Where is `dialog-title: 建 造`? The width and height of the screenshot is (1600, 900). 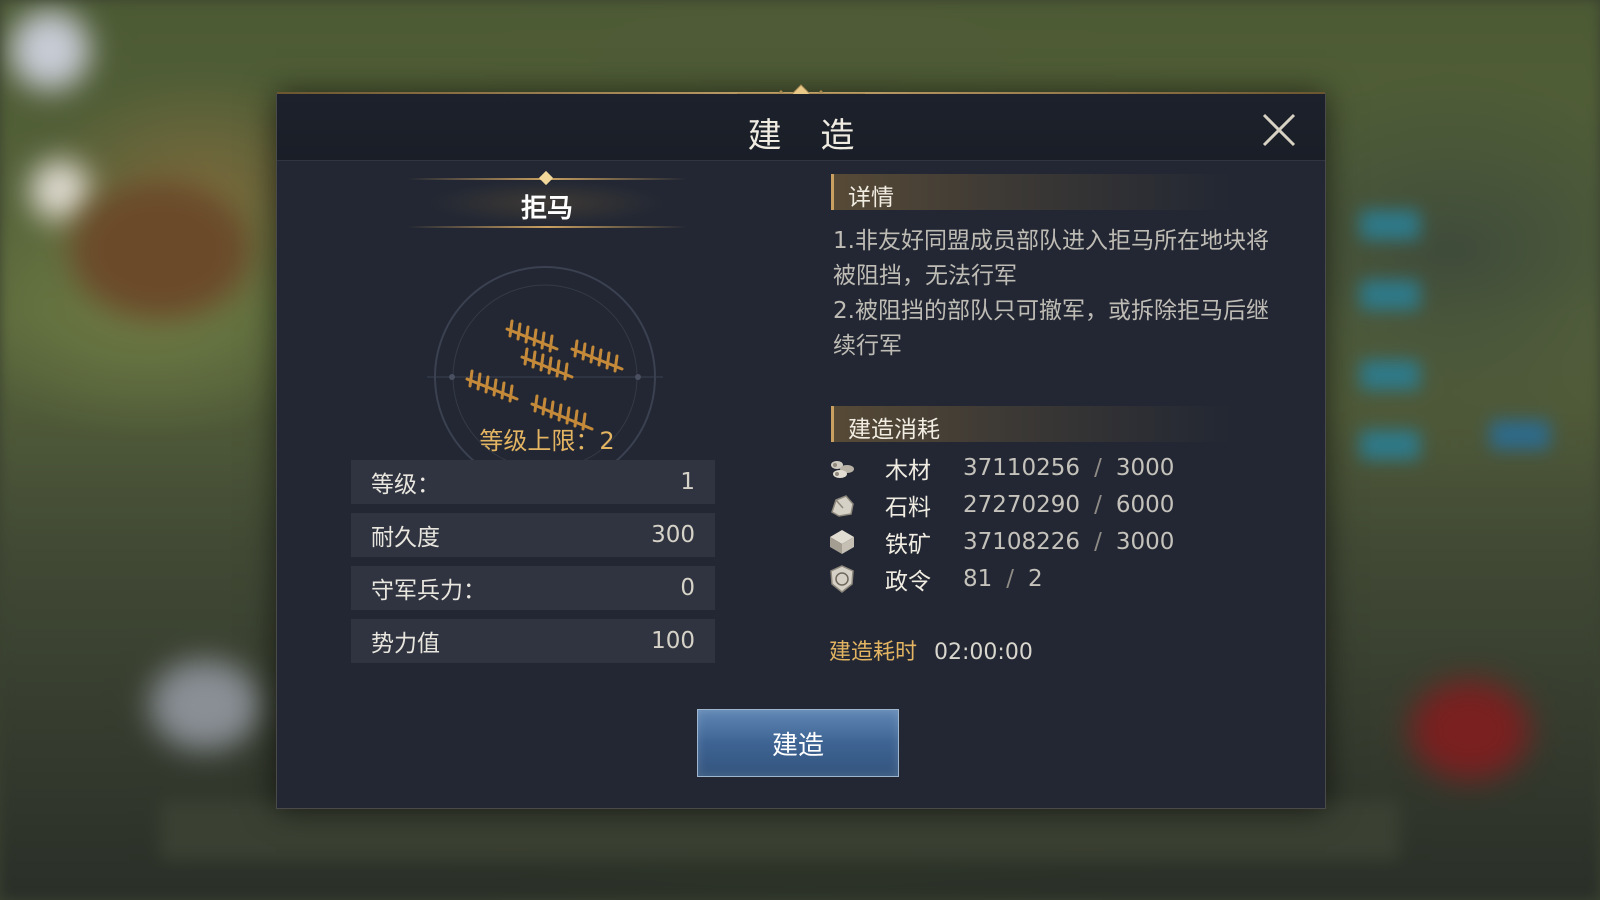 dialog-title: 建 造 is located at coordinates (808, 136).